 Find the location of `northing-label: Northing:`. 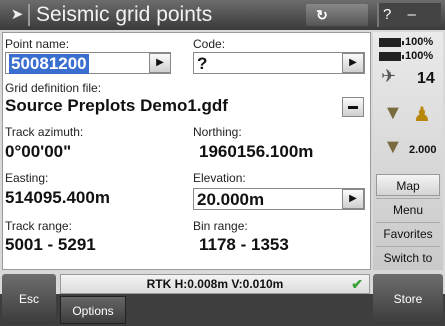

northing-label: Northing: is located at coordinates (217, 132).